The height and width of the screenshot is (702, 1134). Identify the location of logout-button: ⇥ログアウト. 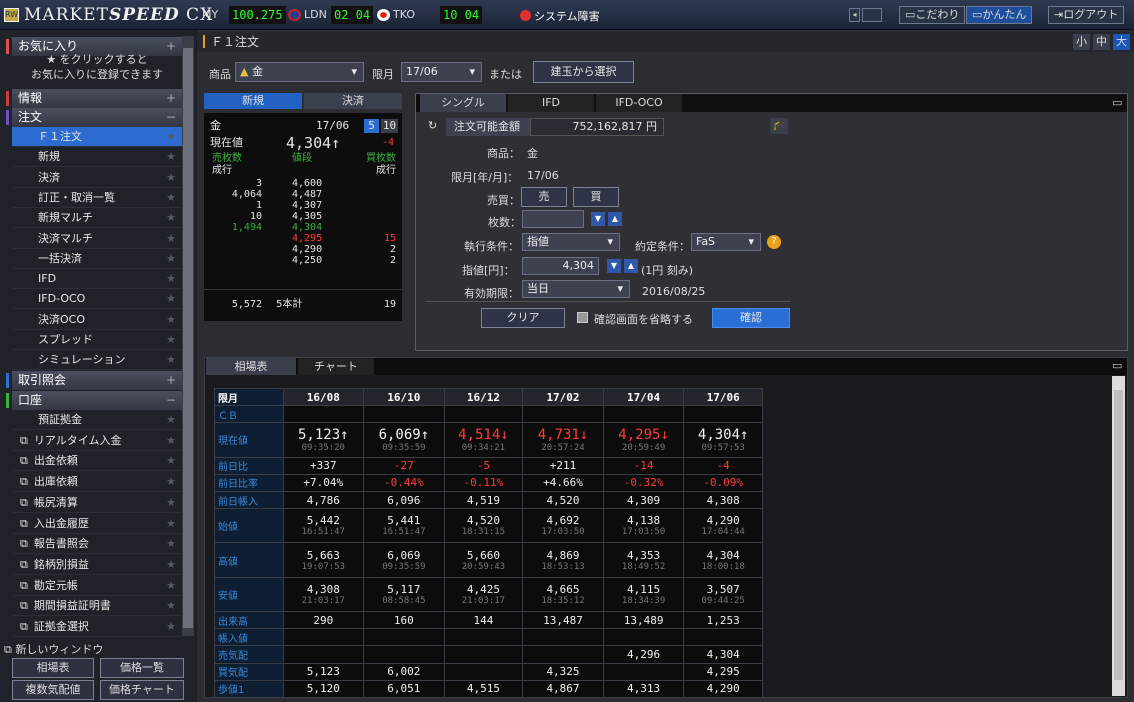
(1086, 15).